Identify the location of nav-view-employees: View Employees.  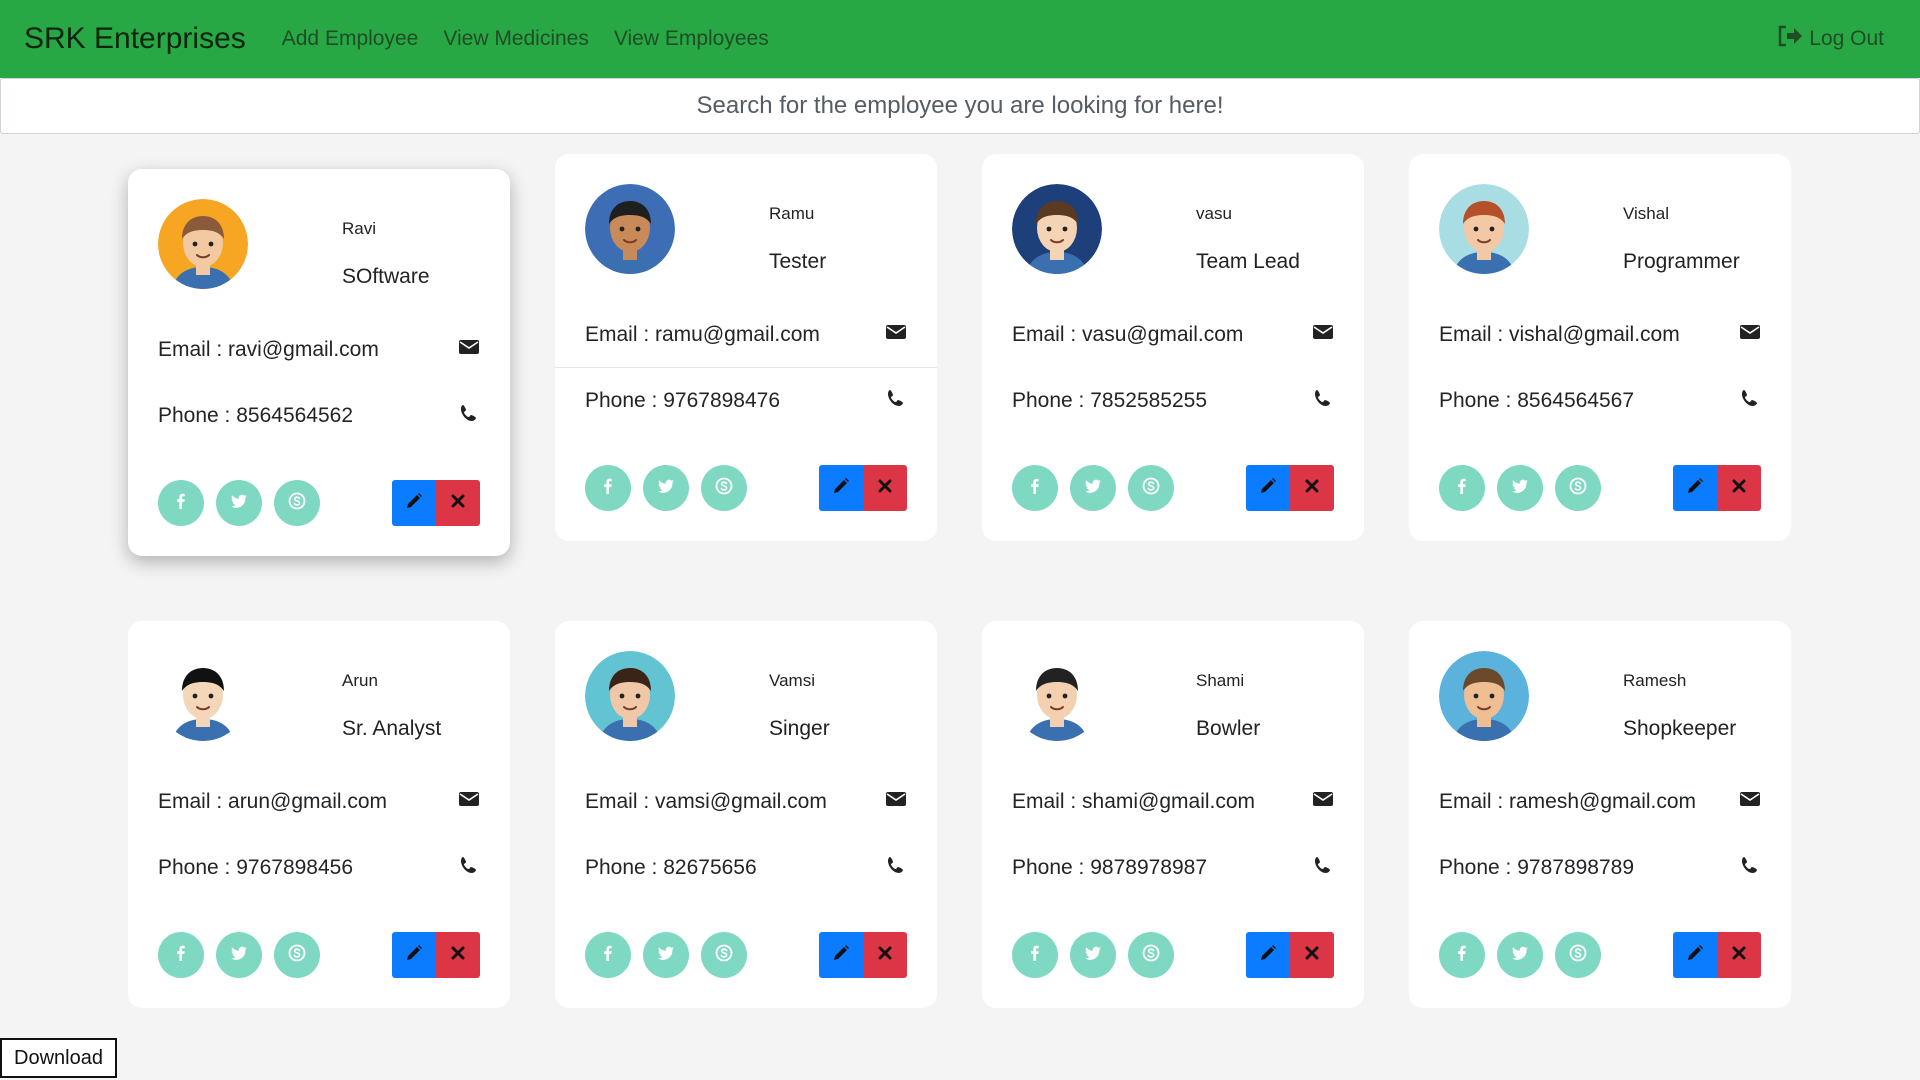
(691, 39).